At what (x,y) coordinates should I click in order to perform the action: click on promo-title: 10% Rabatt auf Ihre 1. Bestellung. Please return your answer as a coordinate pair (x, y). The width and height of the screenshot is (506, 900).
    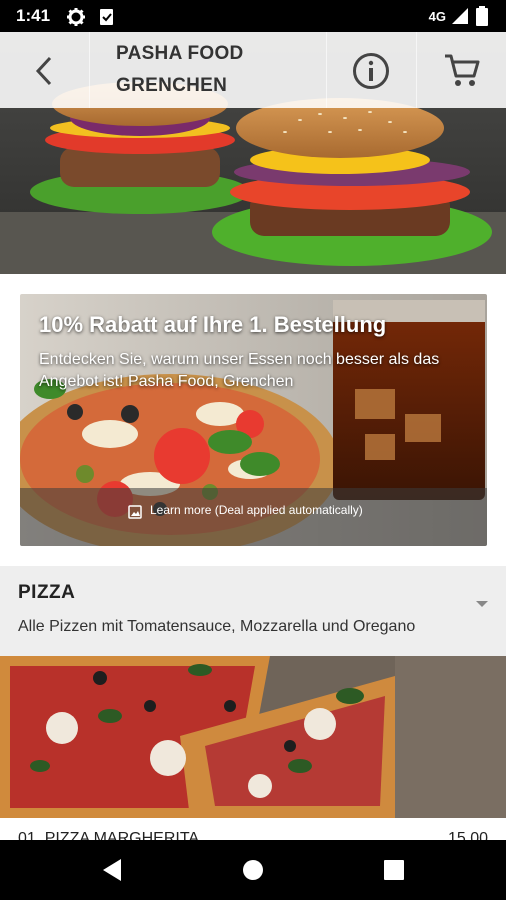
    Looking at the image, I should click on (213, 324).